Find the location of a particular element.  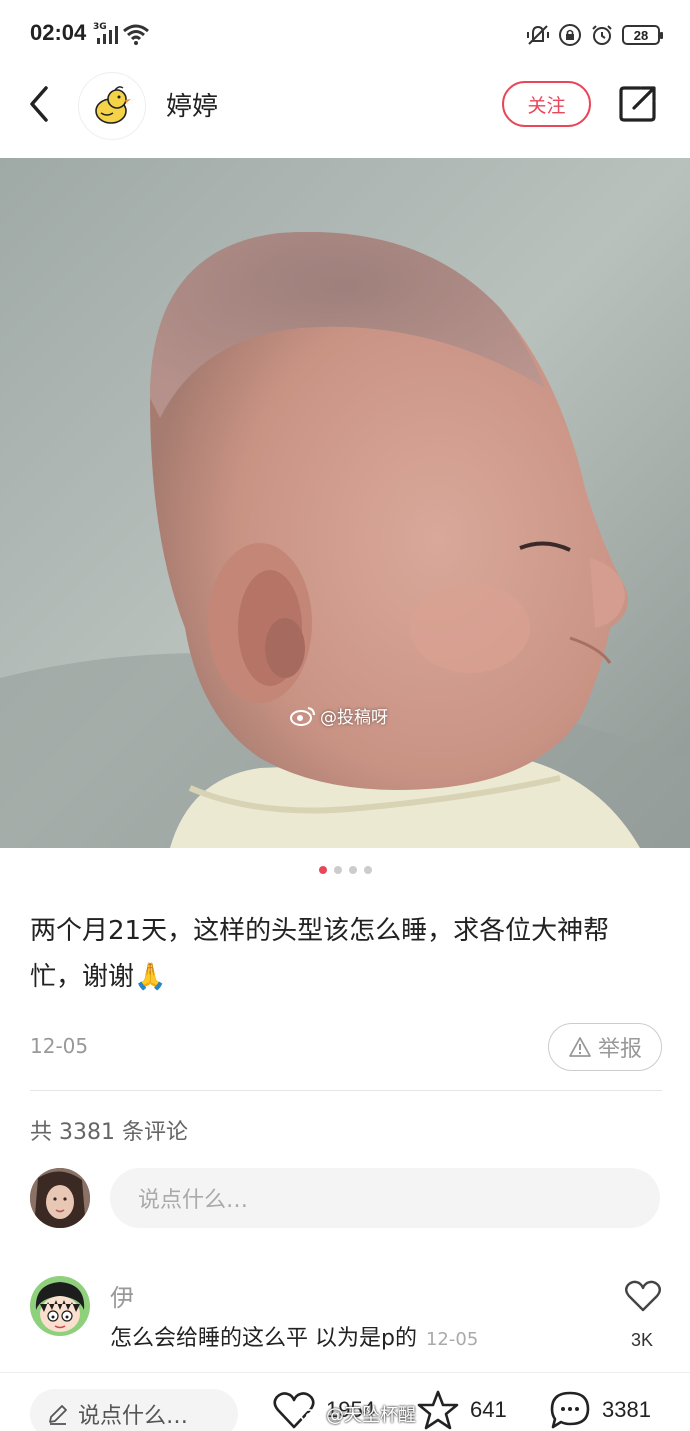

report-label: 举报 is located at coordinates (619, 1049).